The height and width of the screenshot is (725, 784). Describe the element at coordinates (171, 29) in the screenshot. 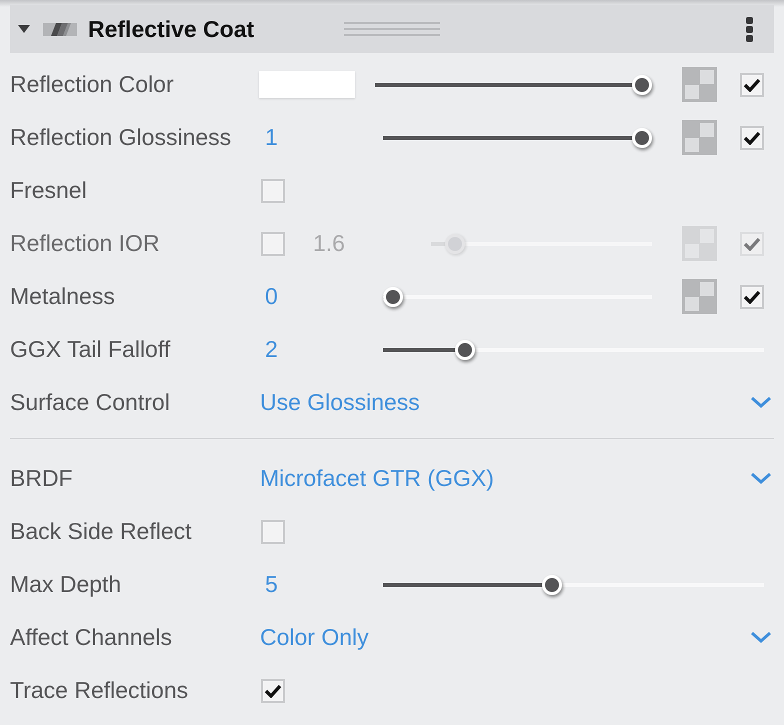

I see `section-title: Reflective Coat` at that location.